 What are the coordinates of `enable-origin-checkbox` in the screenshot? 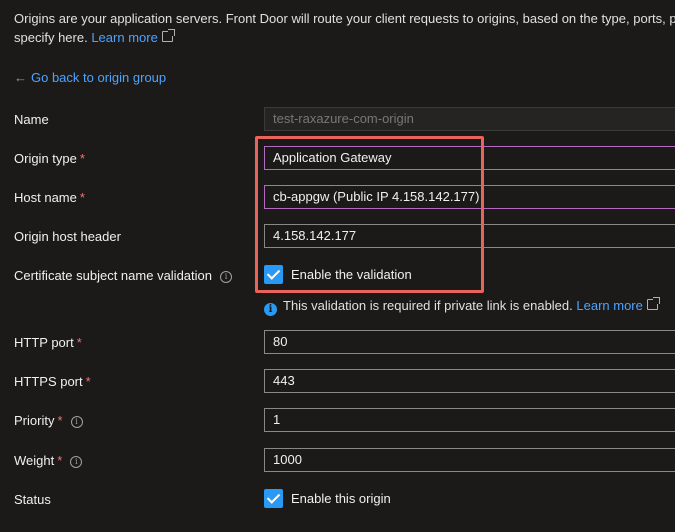 It's located at (273, 498).